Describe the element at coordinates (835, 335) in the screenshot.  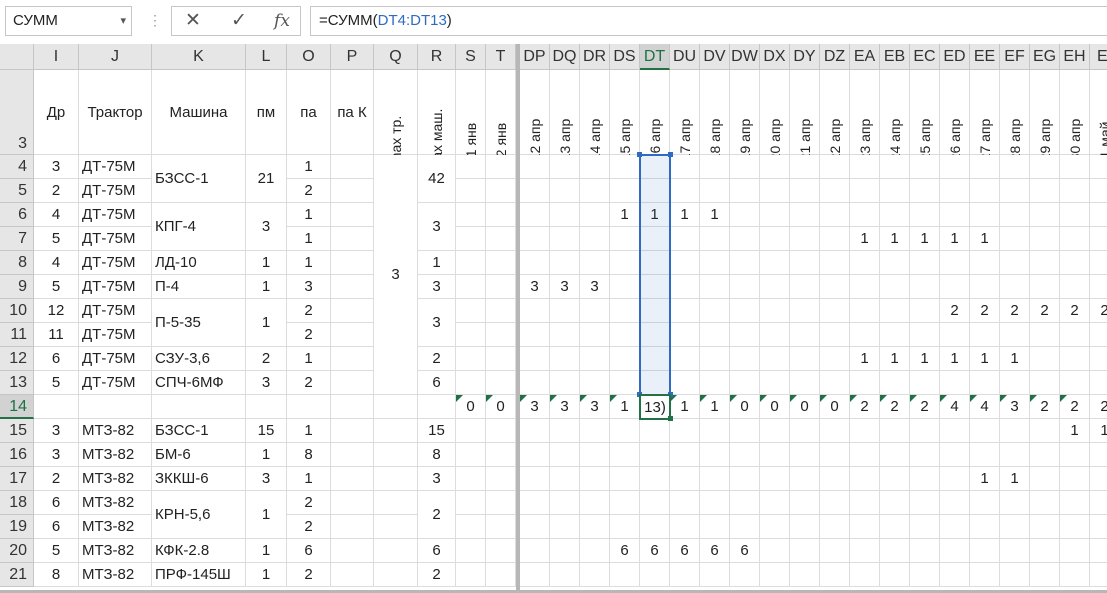
I see `cell-dz11` at that location.